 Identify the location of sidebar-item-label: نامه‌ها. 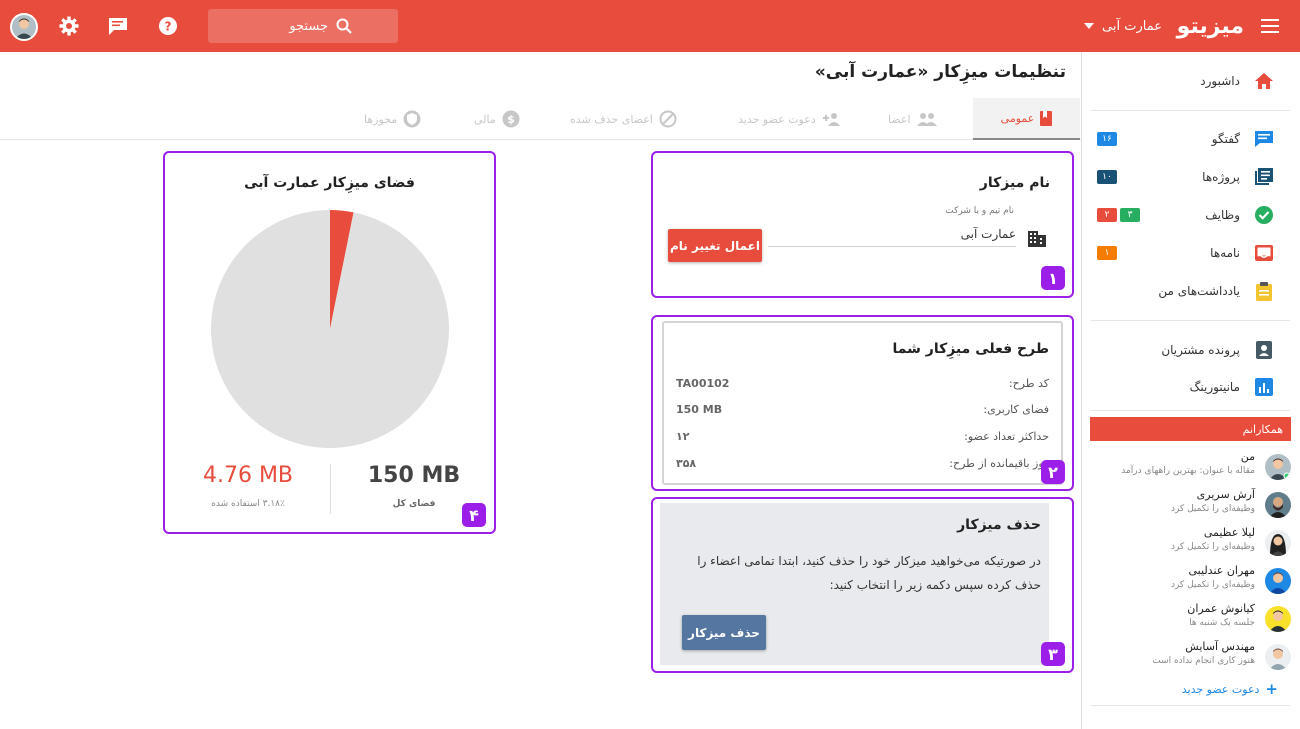
(1225, 253).